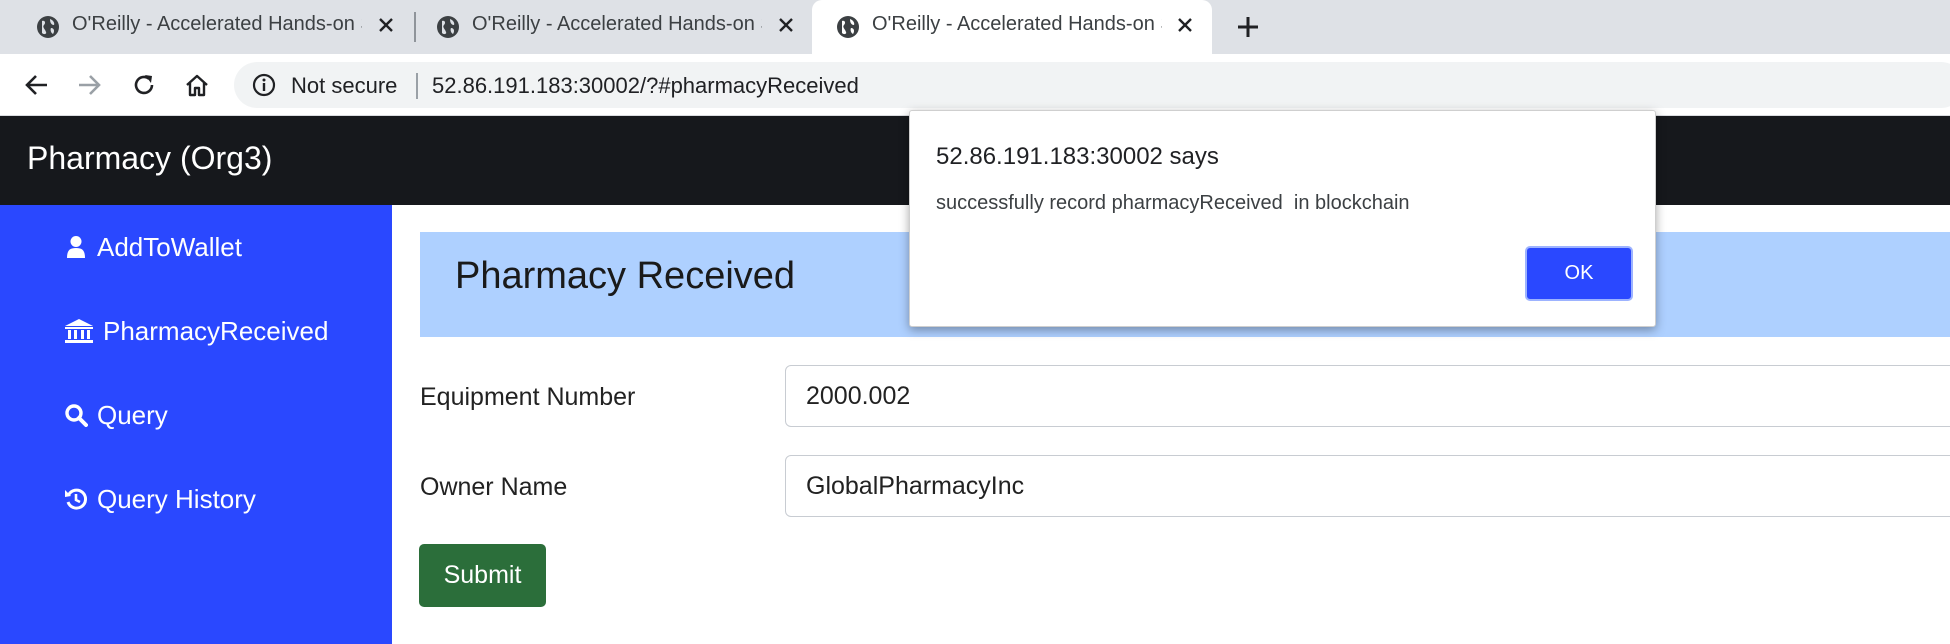 Image resolution: width=1950 pixels, height=644 pixels. What do you see at coordinates (132, 414) in the screenshot?
I see `sidebar-item-label: Query` at bounding box center [132, 414].